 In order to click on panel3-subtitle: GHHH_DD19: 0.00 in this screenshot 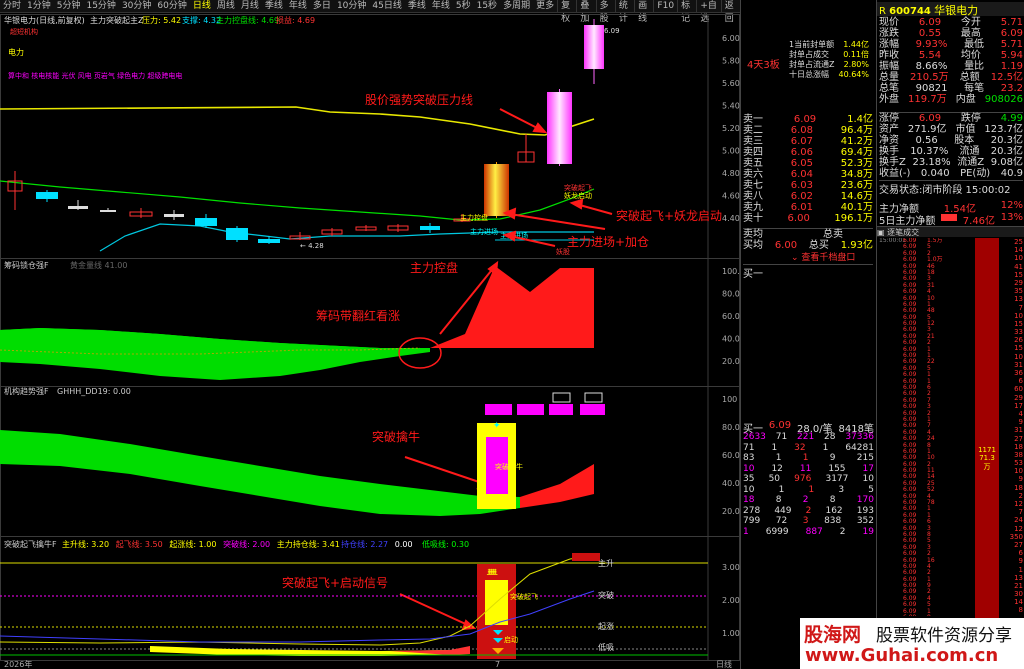, I will do `click(94, 391)`.